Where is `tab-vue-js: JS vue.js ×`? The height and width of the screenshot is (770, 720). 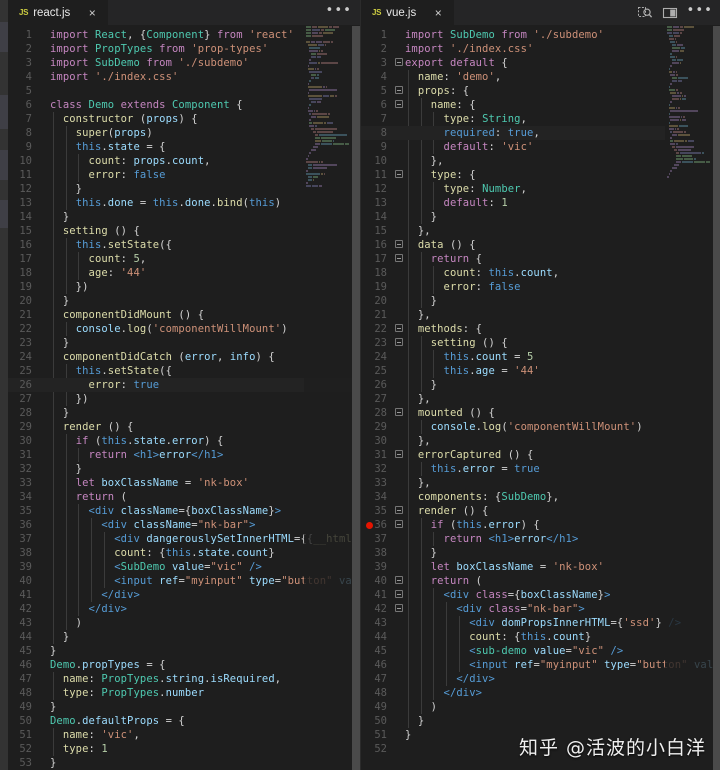
tab-vue-js: JS vue.js × is located at coordinates (408, 12).